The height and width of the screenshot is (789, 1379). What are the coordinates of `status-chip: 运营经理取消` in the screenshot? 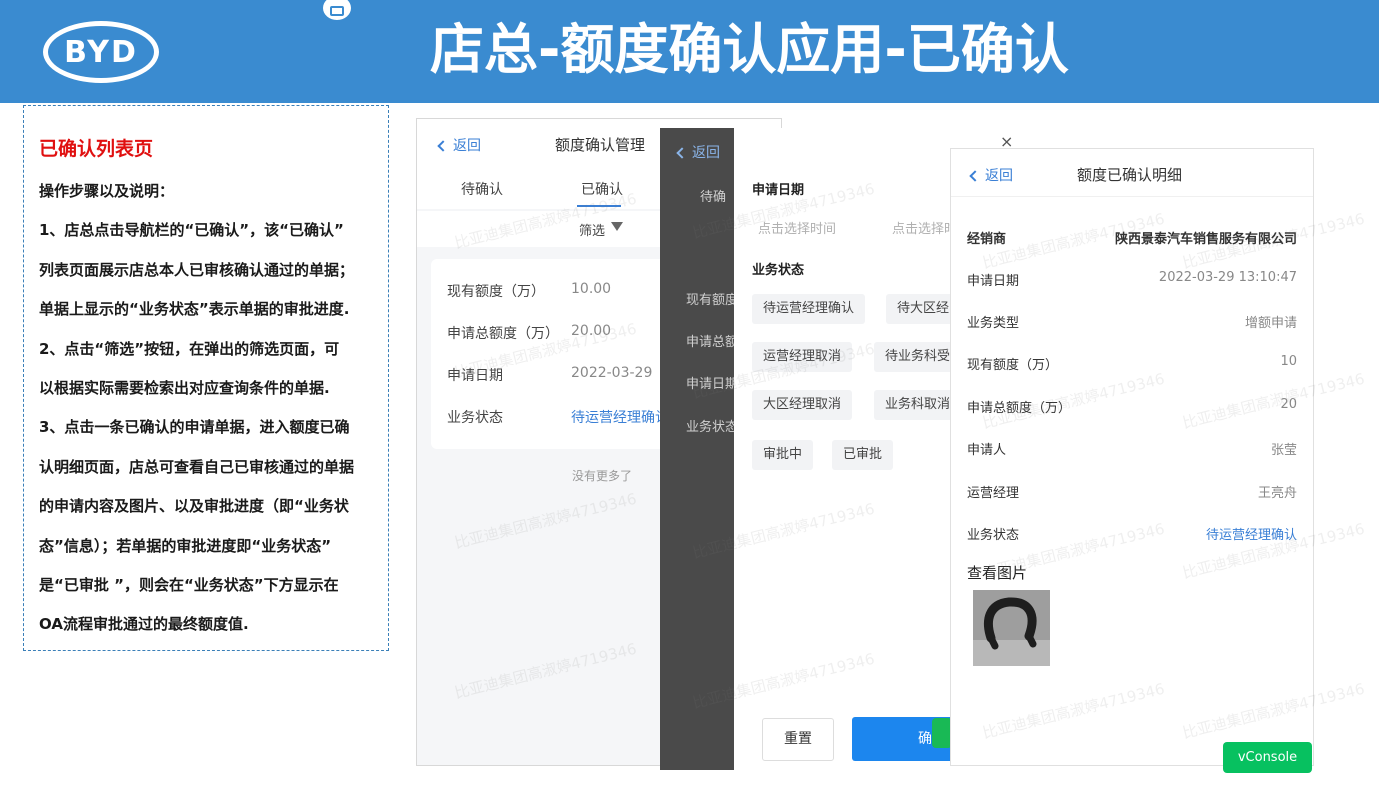 It's located at (802, 357).